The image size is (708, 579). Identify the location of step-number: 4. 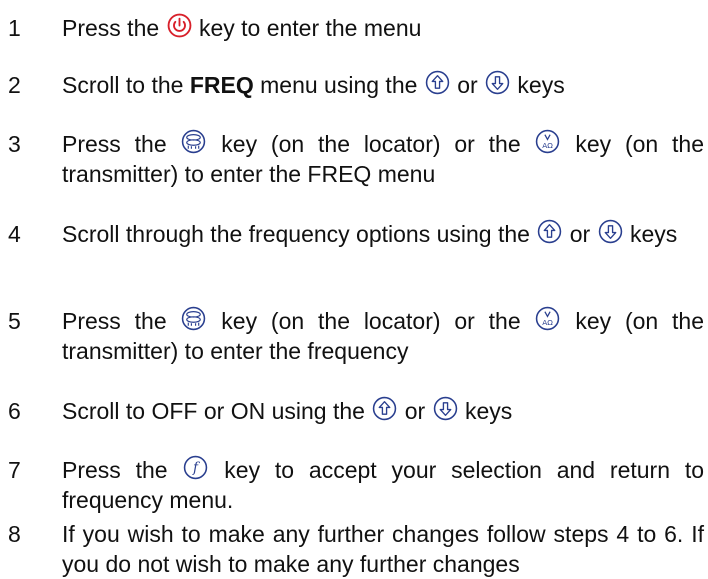
(14, 234).